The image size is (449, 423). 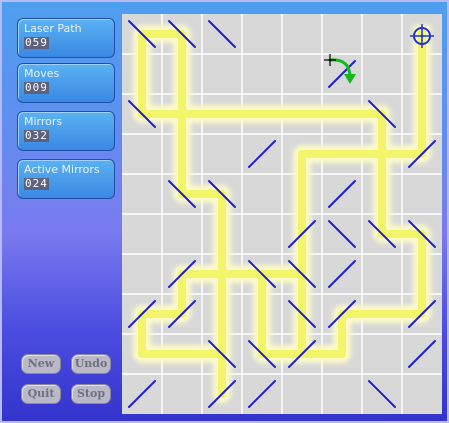 I want to click on laser-path-label: Laser Path, so click(x=53, y=28).